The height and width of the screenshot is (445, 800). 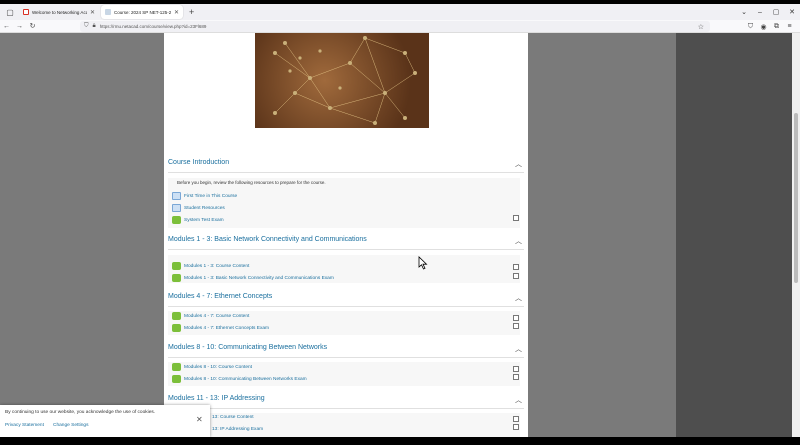 I want to click on activity-course-content: 13: Course Content, so click(x=233, y=417).